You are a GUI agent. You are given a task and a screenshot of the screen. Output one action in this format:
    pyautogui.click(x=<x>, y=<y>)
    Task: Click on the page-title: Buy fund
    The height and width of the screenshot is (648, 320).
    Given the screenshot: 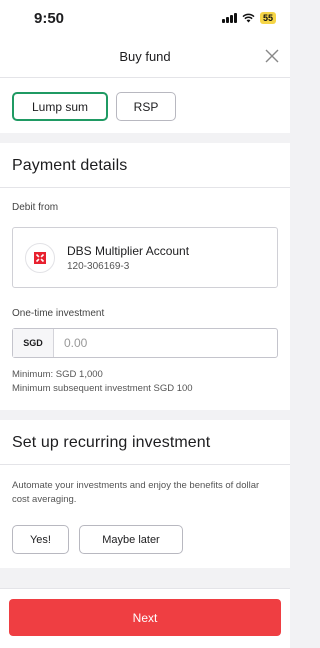 What is the action you would take?
    pyautogui.click(x=145, y=56)
    